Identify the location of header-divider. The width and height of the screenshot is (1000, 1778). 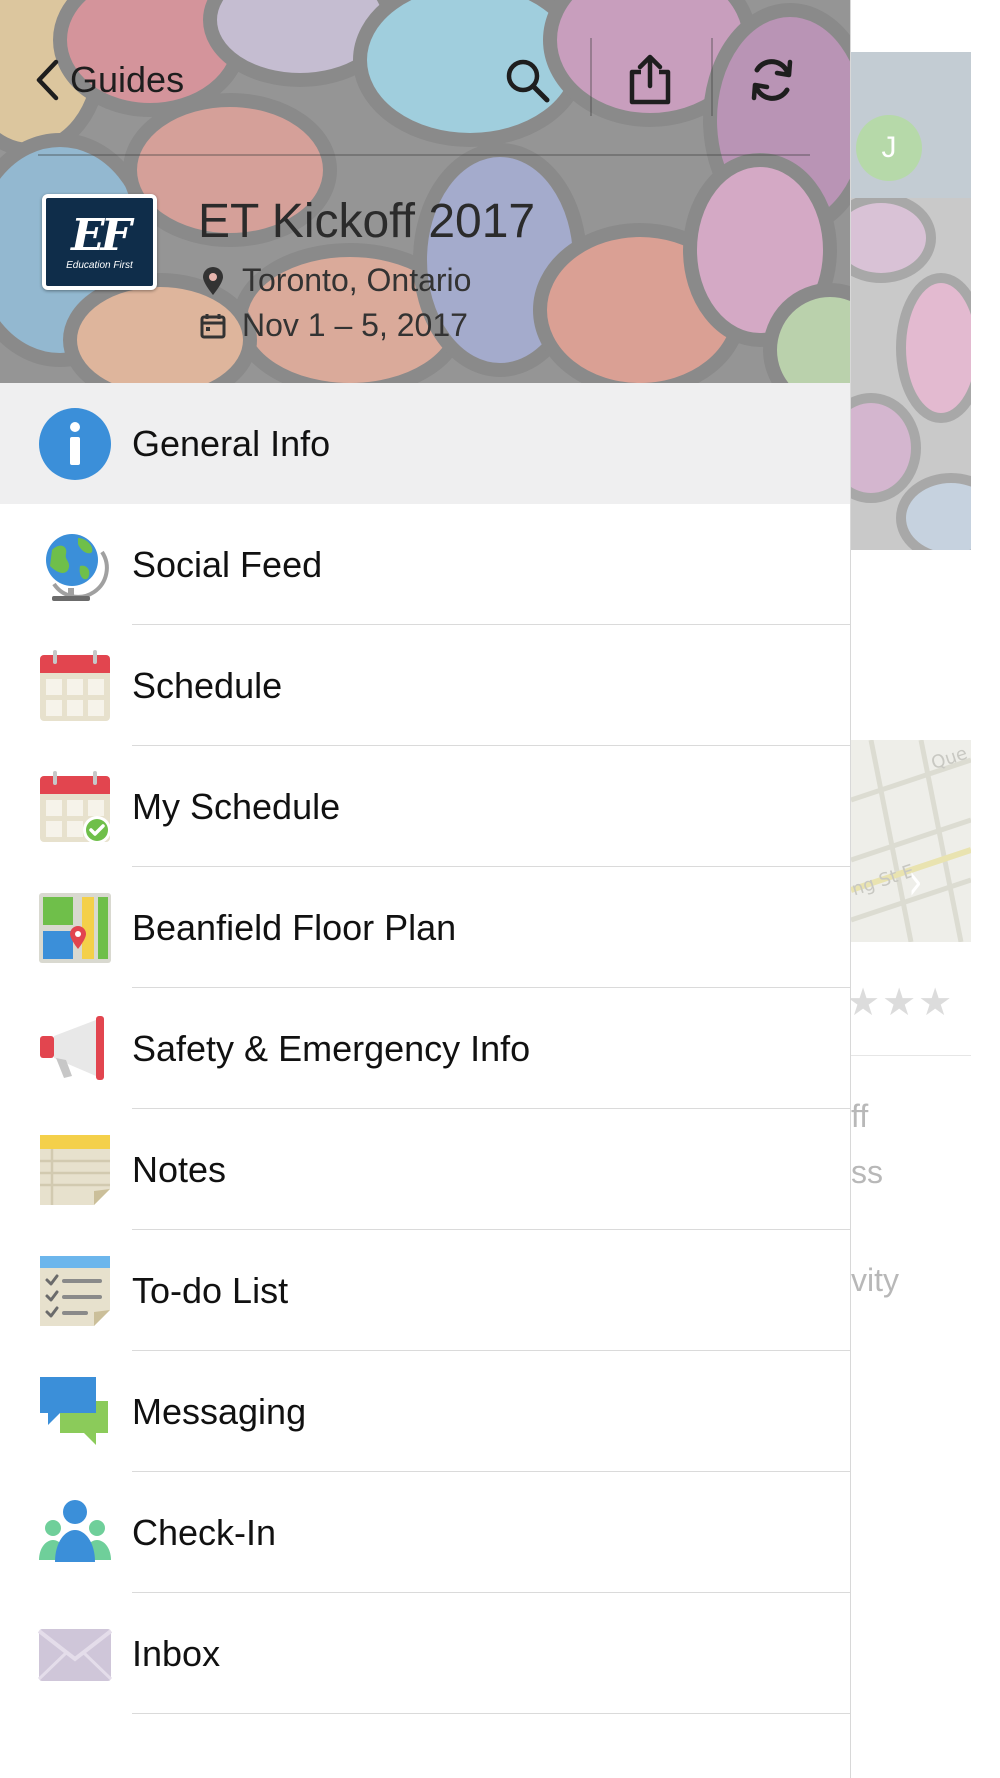
(424, 155).